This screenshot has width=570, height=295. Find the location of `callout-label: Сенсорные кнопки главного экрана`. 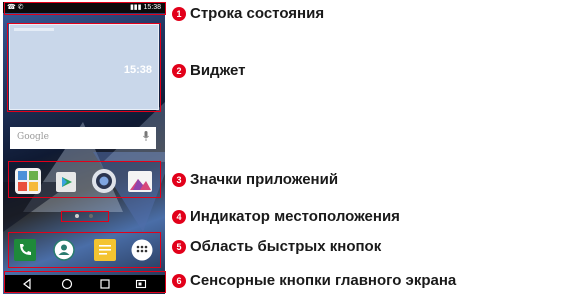

callout-label: Сенсорные кнопки главного экрана is located at coordinates (323, 280).